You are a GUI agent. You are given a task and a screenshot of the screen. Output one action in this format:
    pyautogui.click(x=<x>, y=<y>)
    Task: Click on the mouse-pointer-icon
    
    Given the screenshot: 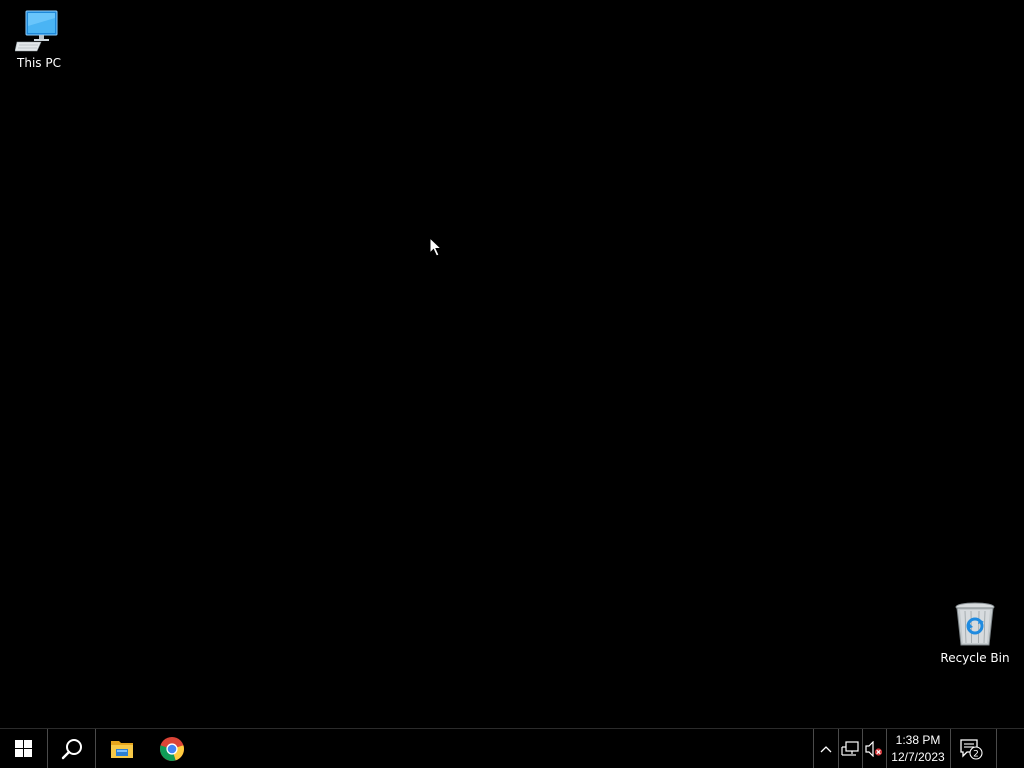 What is the action you would take?
    pyautogui.click(x=435, y=247)
    